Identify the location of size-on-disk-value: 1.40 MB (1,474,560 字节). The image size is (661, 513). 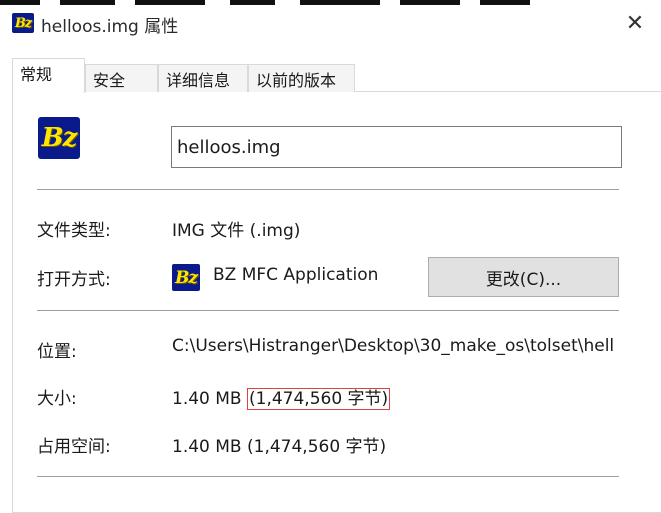
(279, 447).